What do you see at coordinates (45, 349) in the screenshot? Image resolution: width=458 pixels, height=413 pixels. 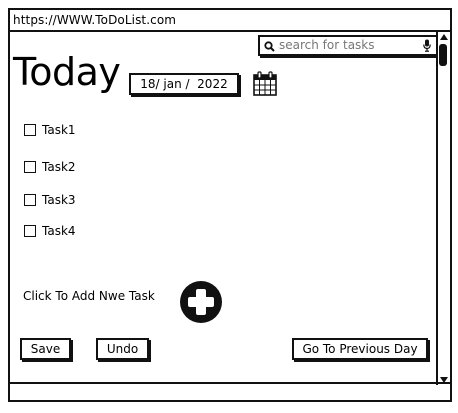 I see `save-button: Save` at bounding box center [45, 349].